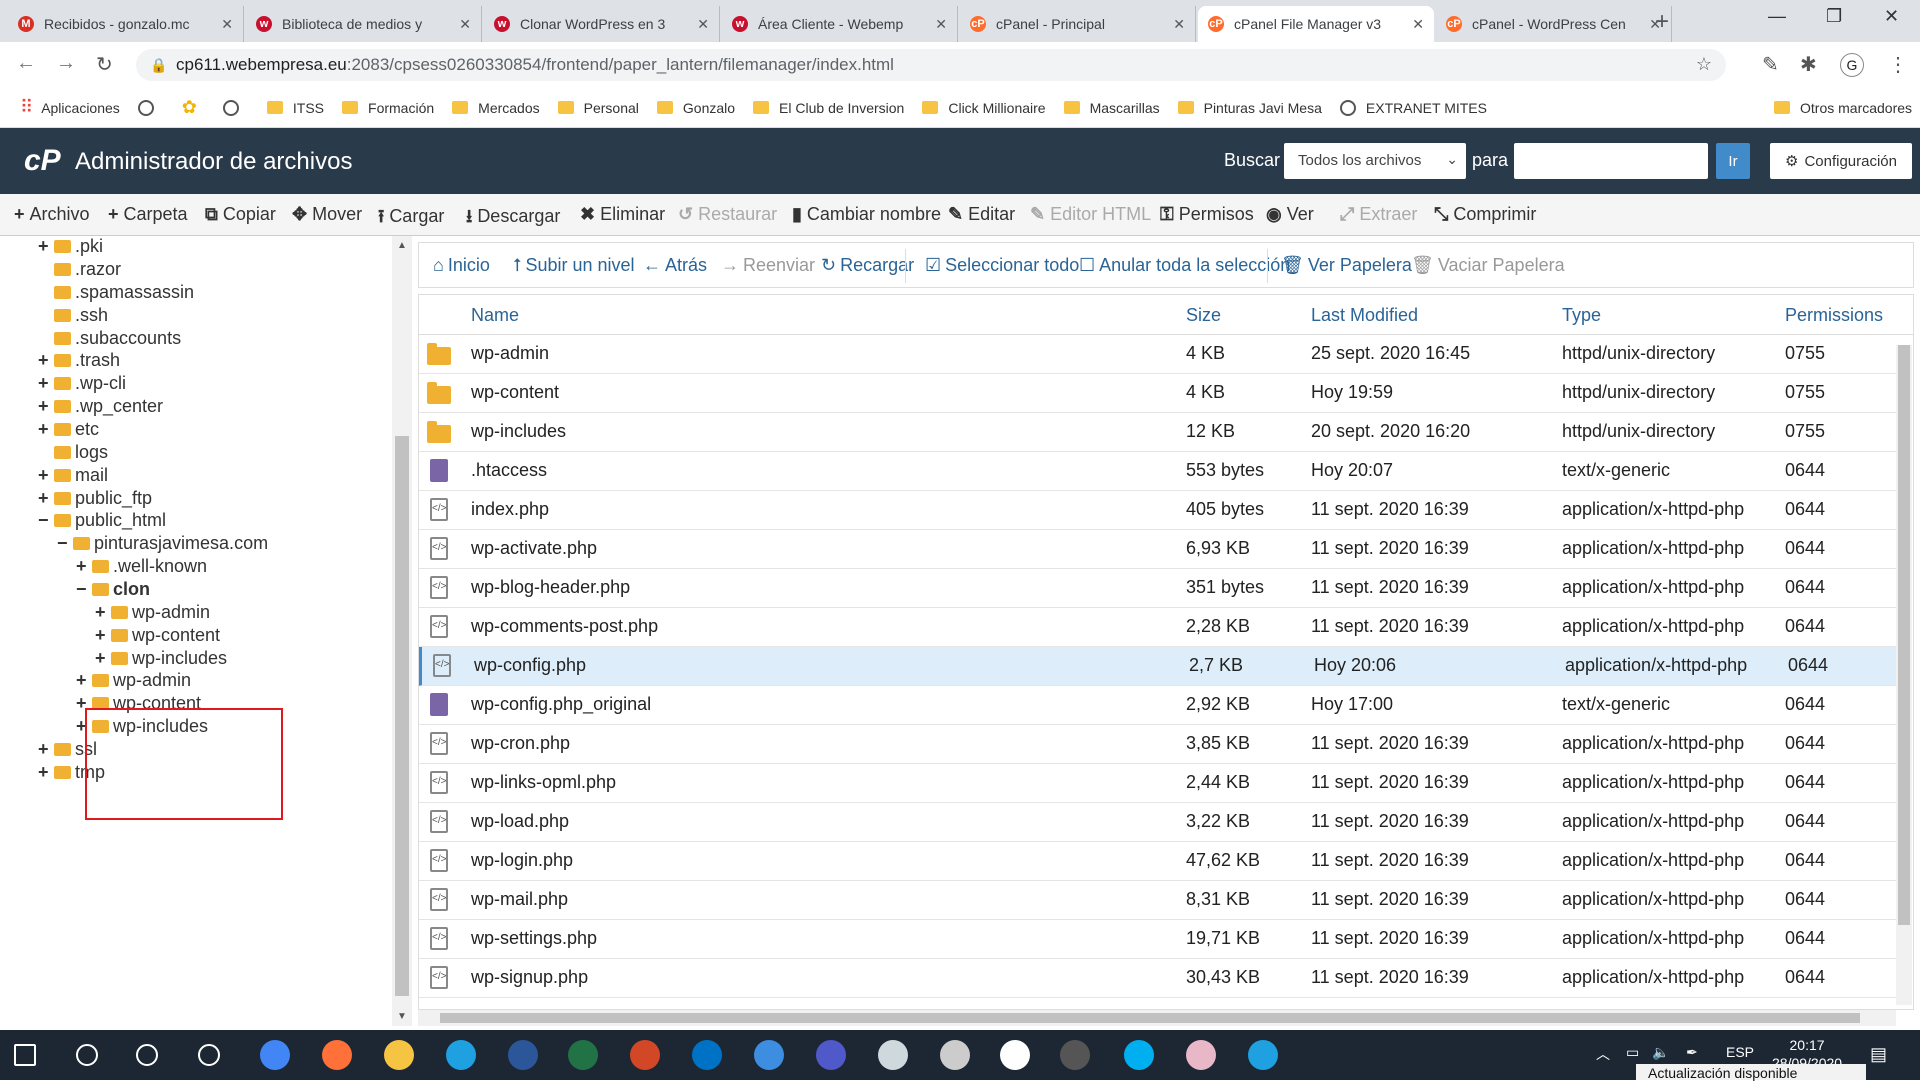 This screenshot has height=1082, width=1920. What do you see at coordinates (583, 1055) in the screenshot?
I see `excel-icon` at bounding box center [583, 1055].